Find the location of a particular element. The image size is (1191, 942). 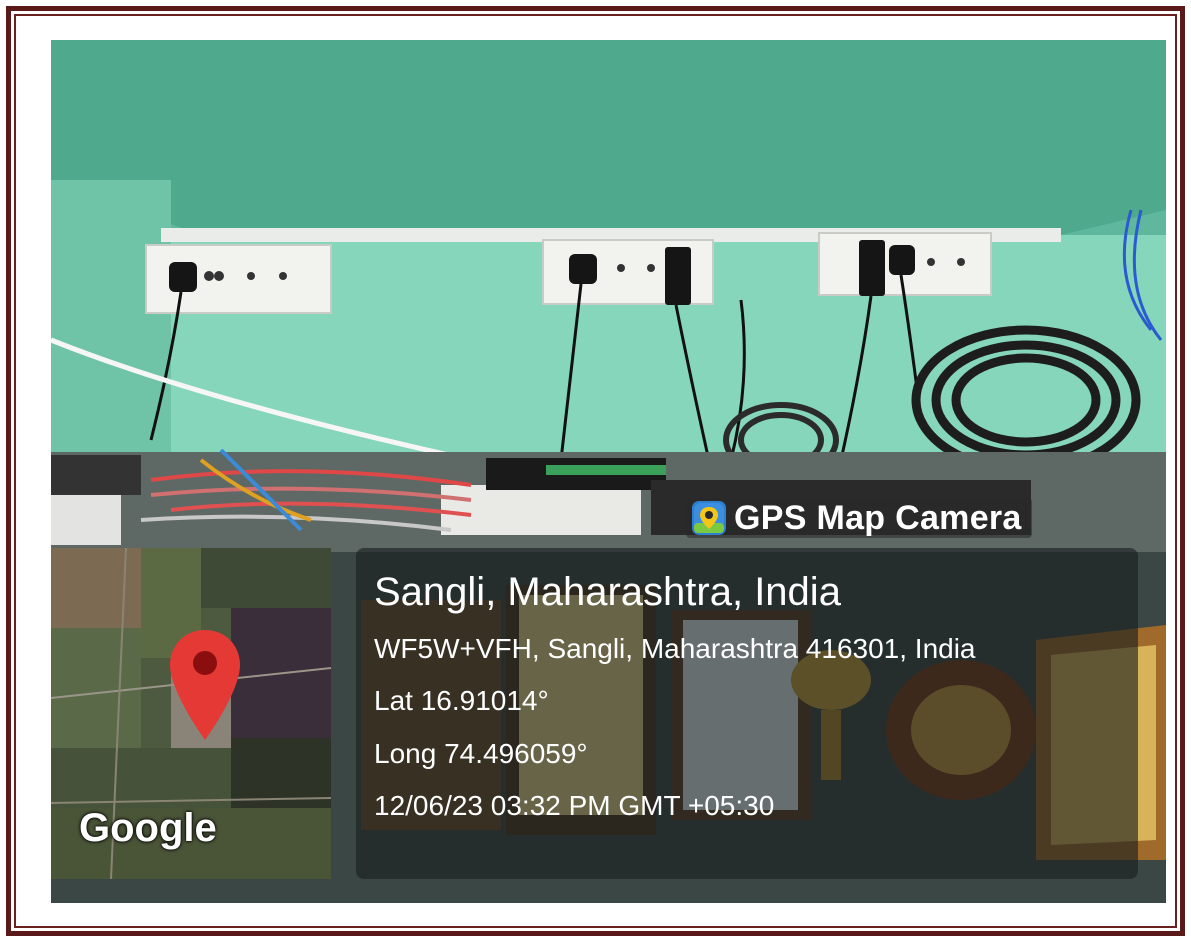

app-name: GPS Map Camera is located at coordinates (878, 517).